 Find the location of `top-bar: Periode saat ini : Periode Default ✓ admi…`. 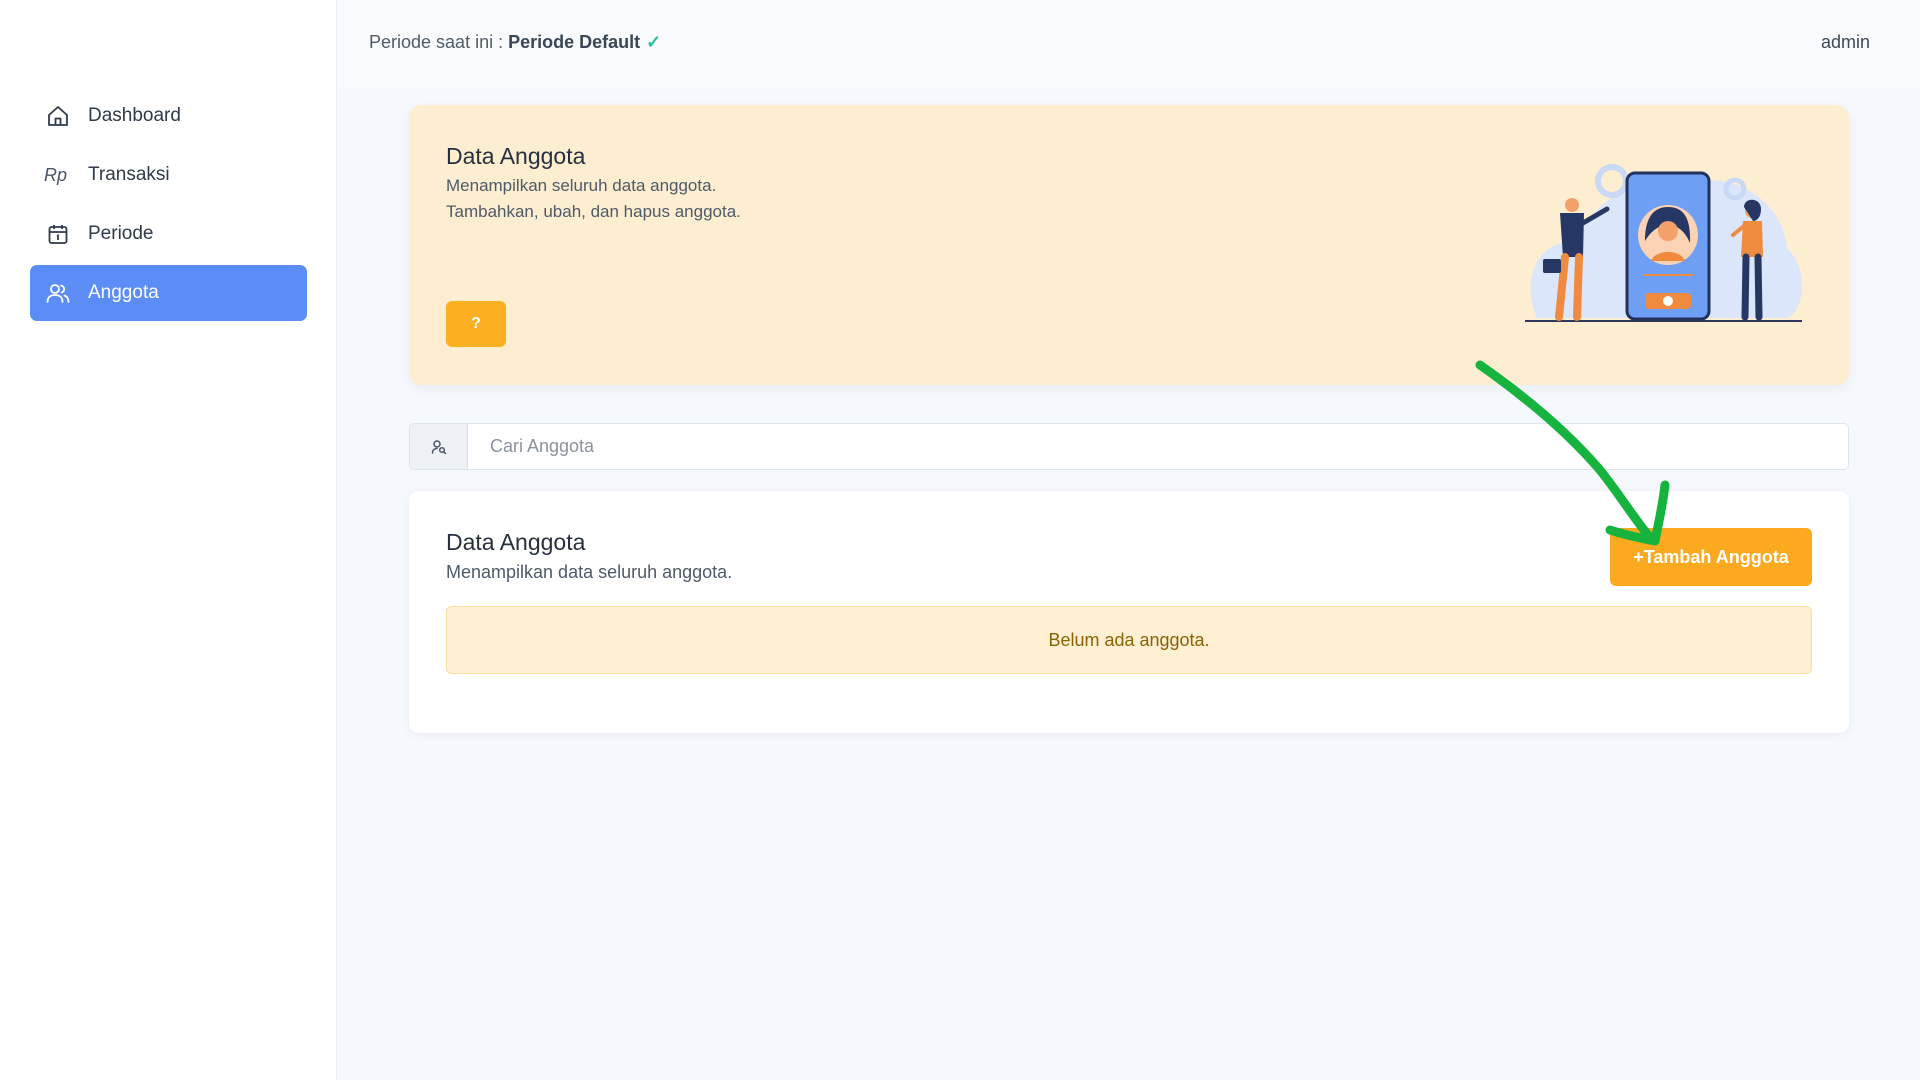

top-bar: Periode saat ini : Periode Default ✓ admi… is located at coordinates (1128, 44).